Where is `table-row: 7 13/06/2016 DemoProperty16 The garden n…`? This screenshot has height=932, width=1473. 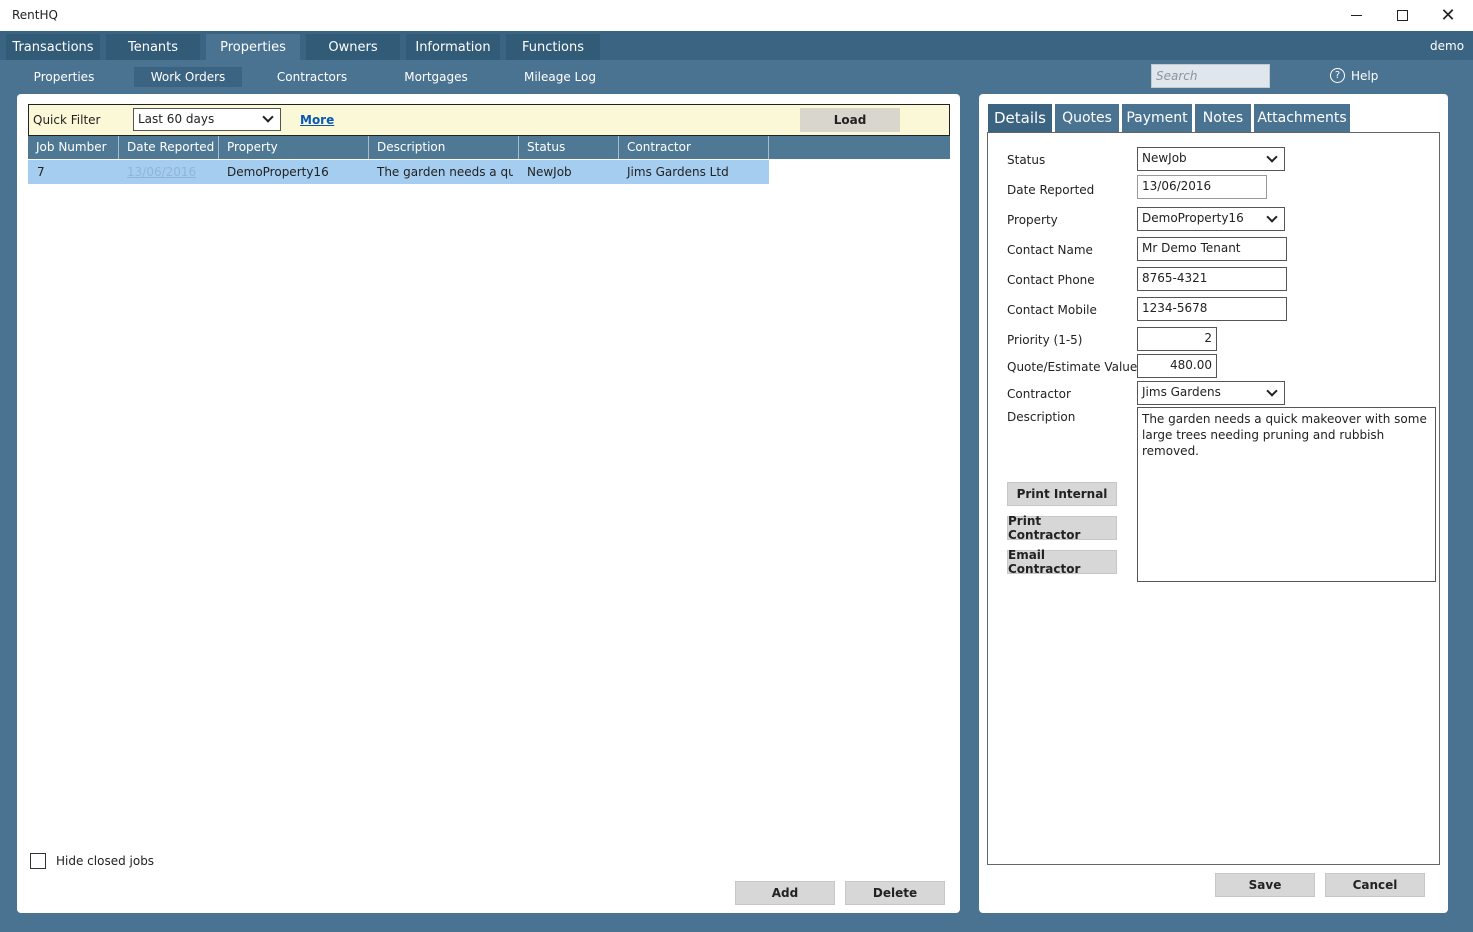
table-row: 7 13/06/2016 DemoProperty16 The garden n… is located at coordinates (398, 172).